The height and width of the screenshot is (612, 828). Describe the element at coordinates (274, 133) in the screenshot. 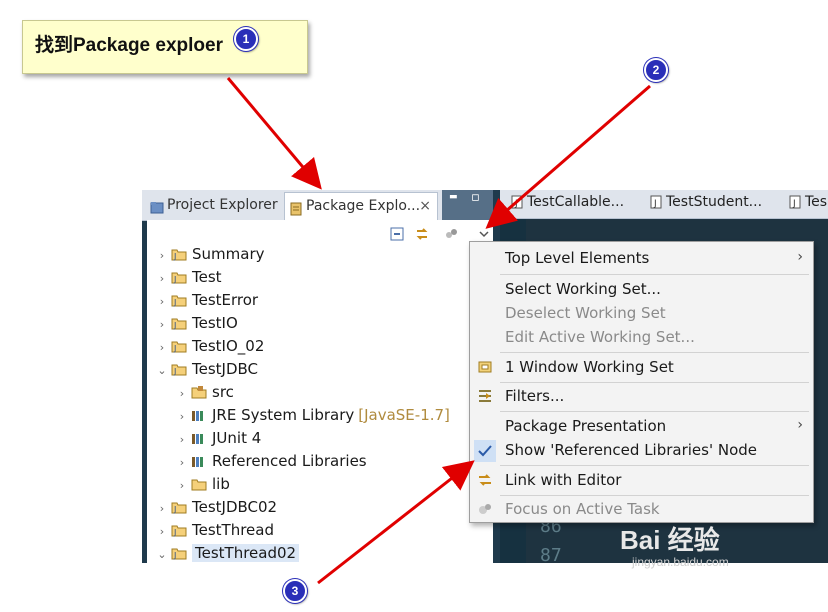

I see `arrow-to-package-explorer` at that location.